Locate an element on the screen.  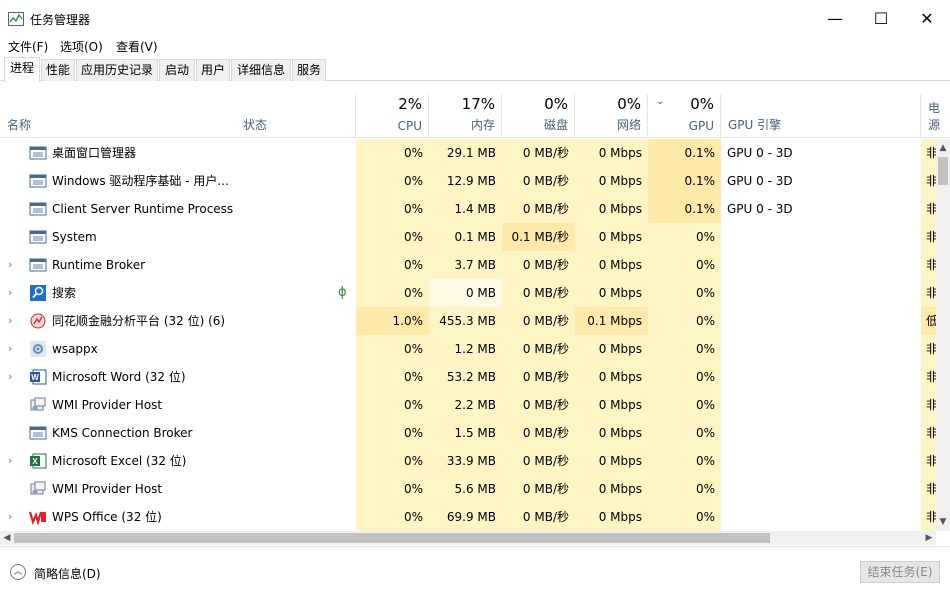
memory-cell: 1.2 MB is located at coordinates (465, 349).